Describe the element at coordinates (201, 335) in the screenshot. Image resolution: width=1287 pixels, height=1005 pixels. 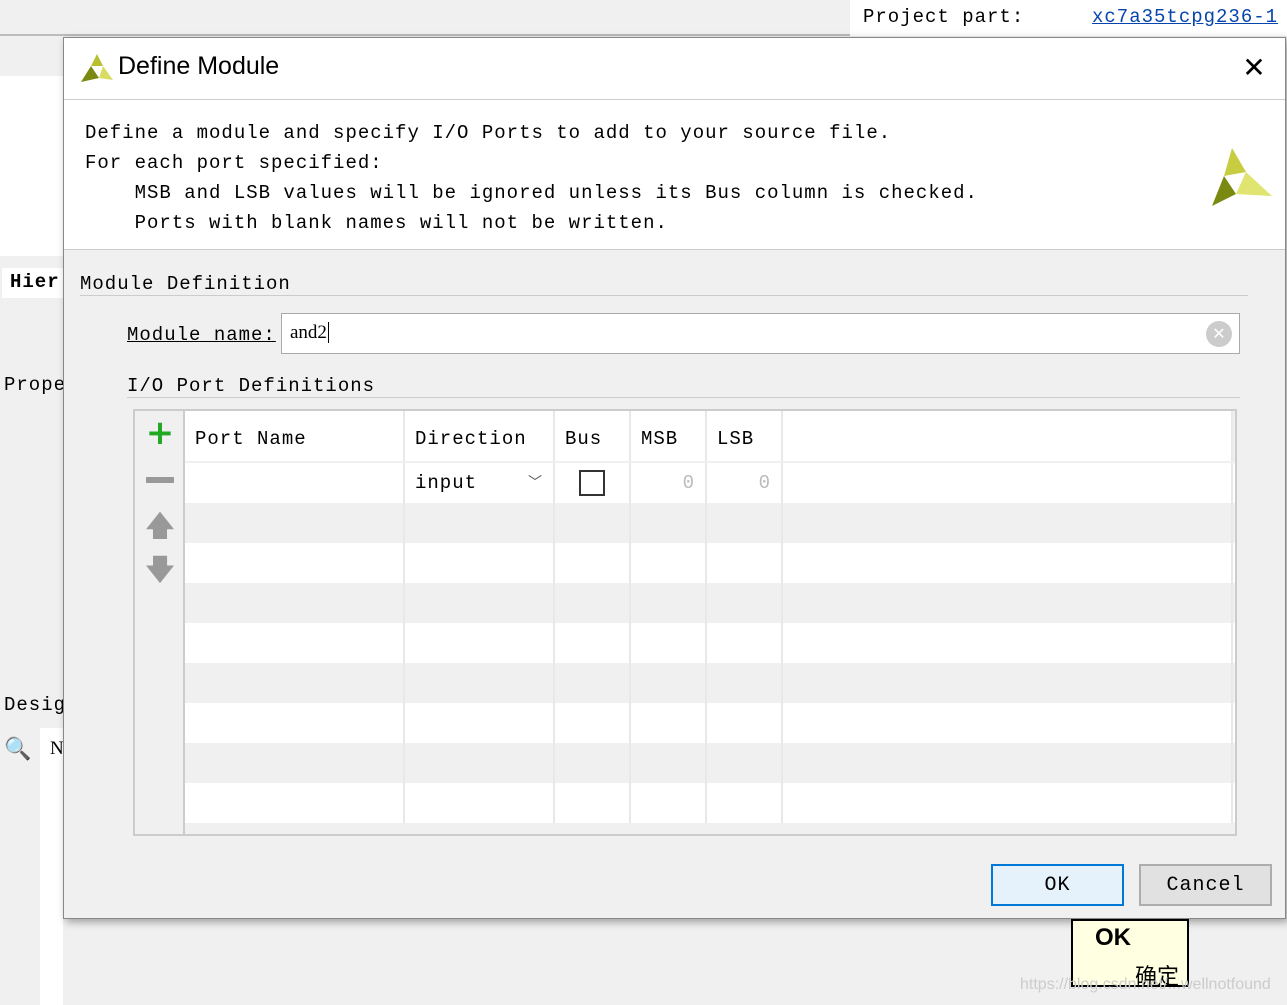
I see `module-name-label: Module name:` at that location.